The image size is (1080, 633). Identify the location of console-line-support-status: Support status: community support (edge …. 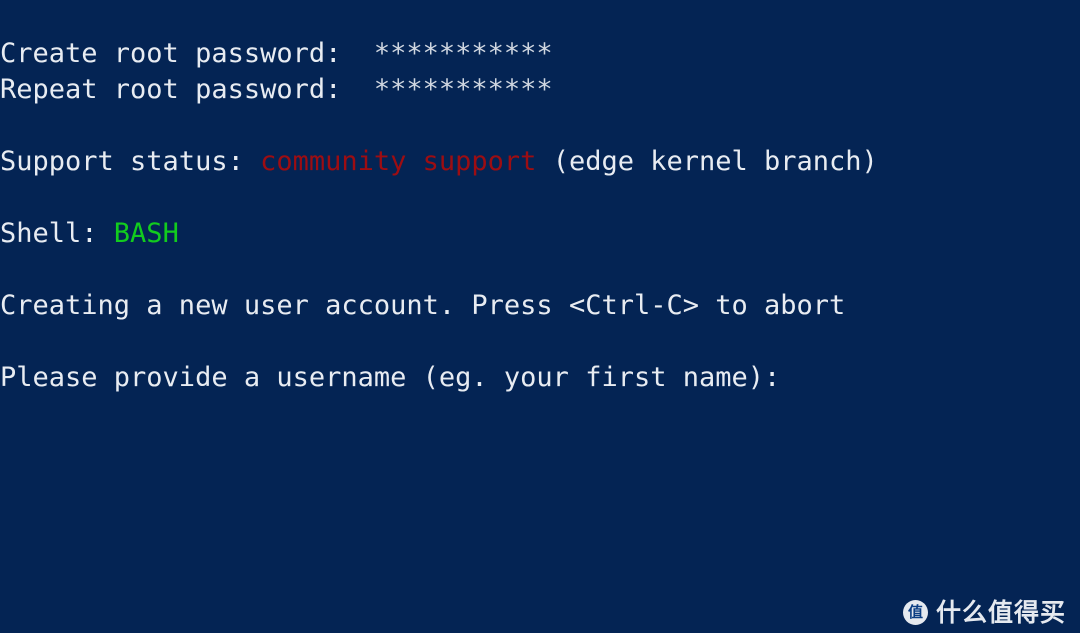
(540, 162).